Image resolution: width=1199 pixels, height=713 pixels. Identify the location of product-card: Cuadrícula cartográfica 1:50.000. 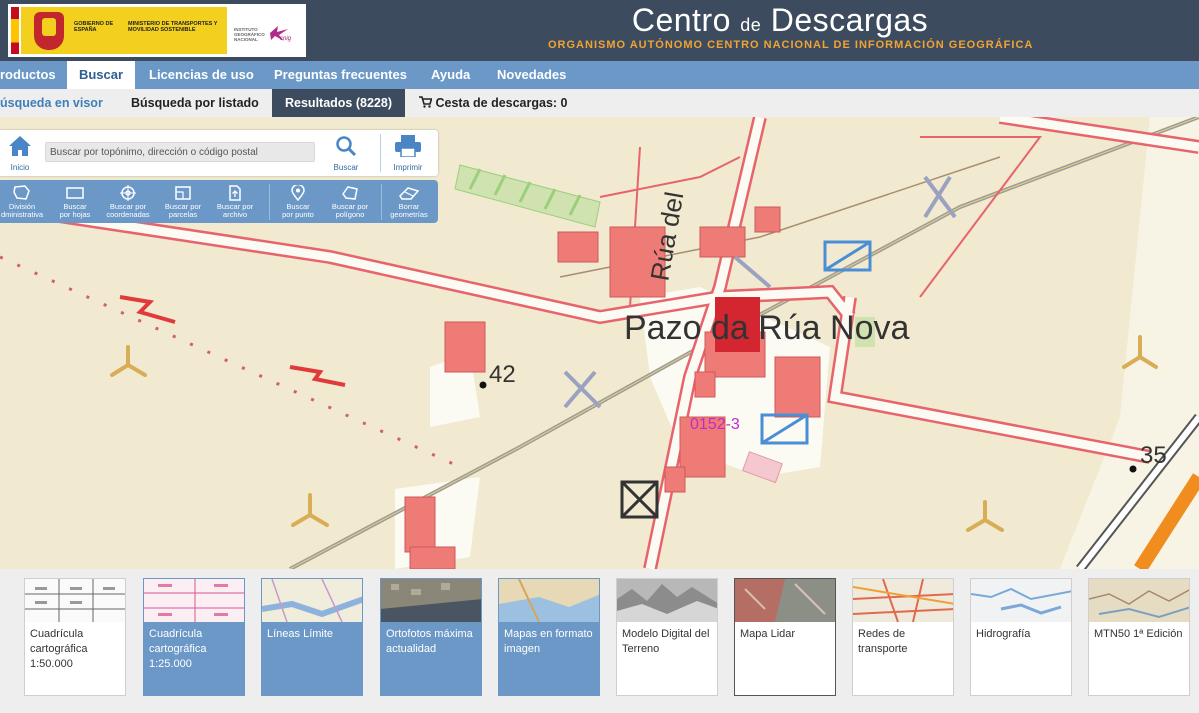
(75, 637).